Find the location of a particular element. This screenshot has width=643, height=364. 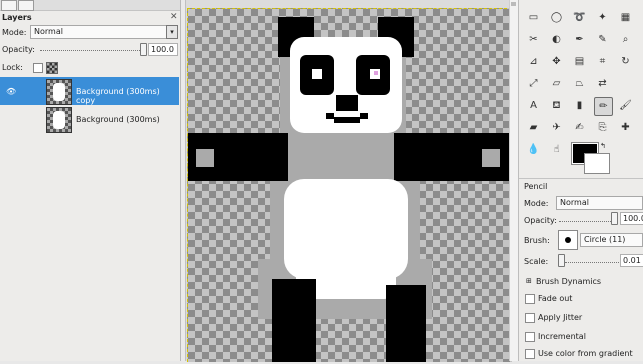

lock-label: Lock: is located at coordinates (12, 67).